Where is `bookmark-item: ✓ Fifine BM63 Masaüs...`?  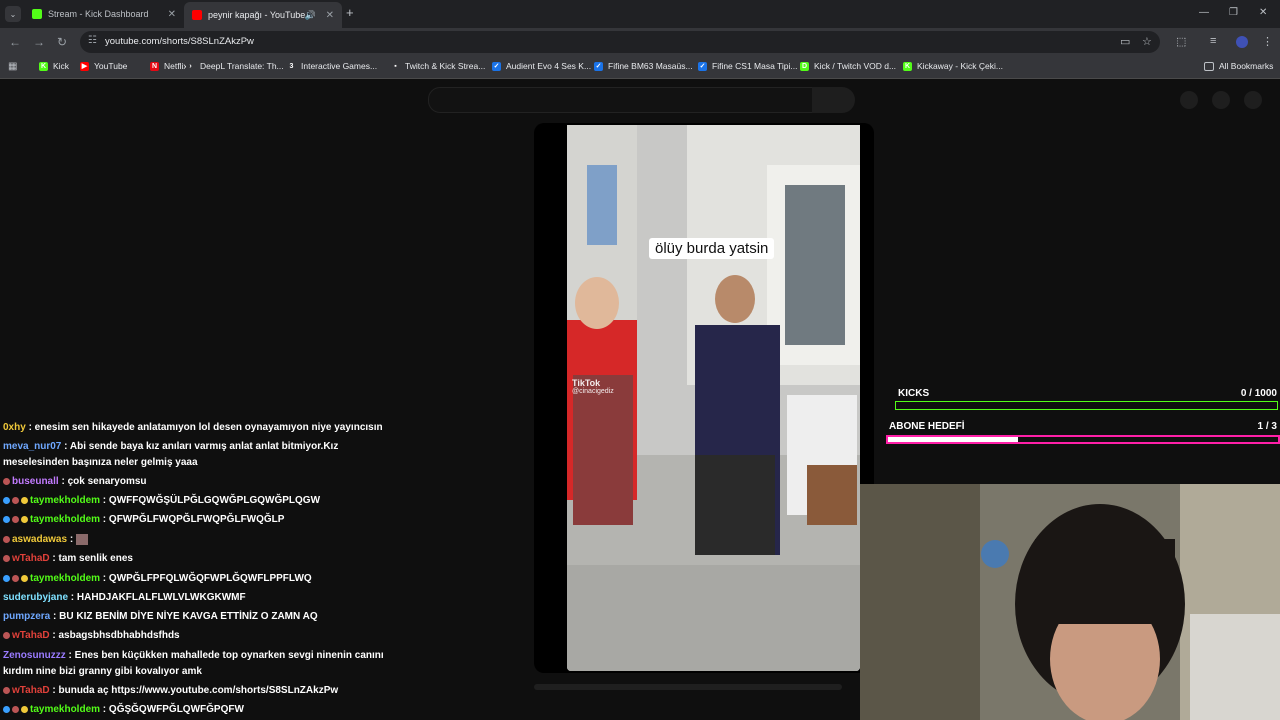
bookmark-item: ✓ Fifine BM63 Masaüs... is located at coordinates (643, 66).